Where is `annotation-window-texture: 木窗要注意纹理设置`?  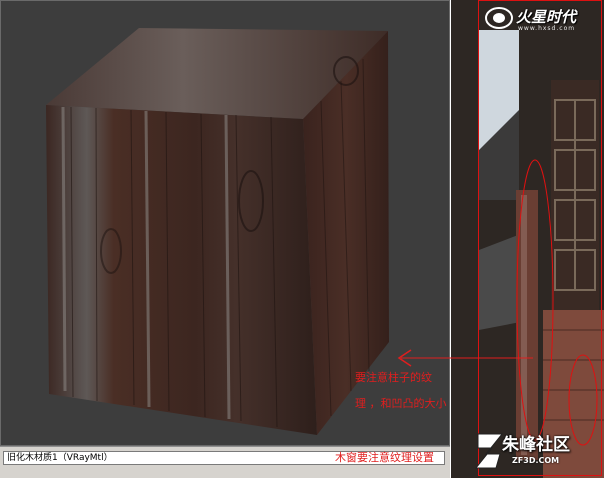
annotation-window-texture: 木窗要注意纹理设置 is located at coordinates (384, 457).